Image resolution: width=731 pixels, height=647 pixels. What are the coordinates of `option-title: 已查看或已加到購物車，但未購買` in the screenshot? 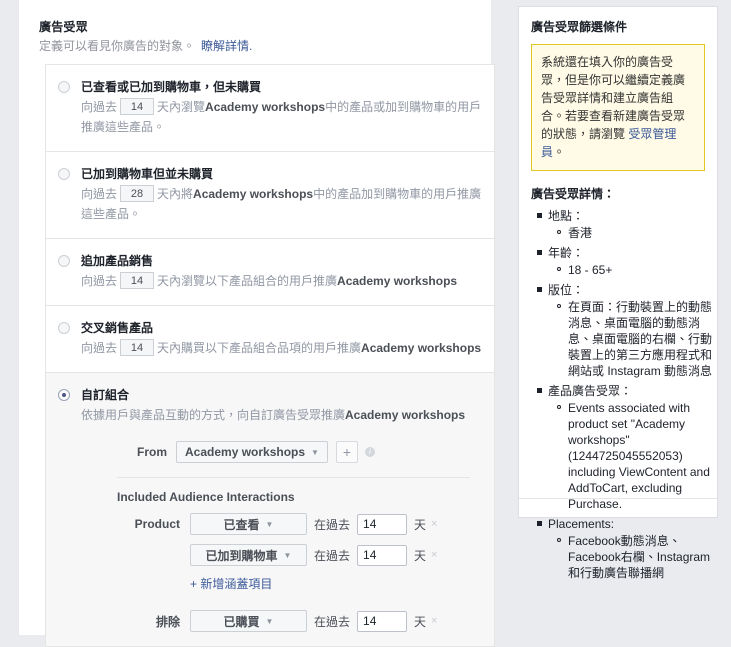 It's located at (171, 87).